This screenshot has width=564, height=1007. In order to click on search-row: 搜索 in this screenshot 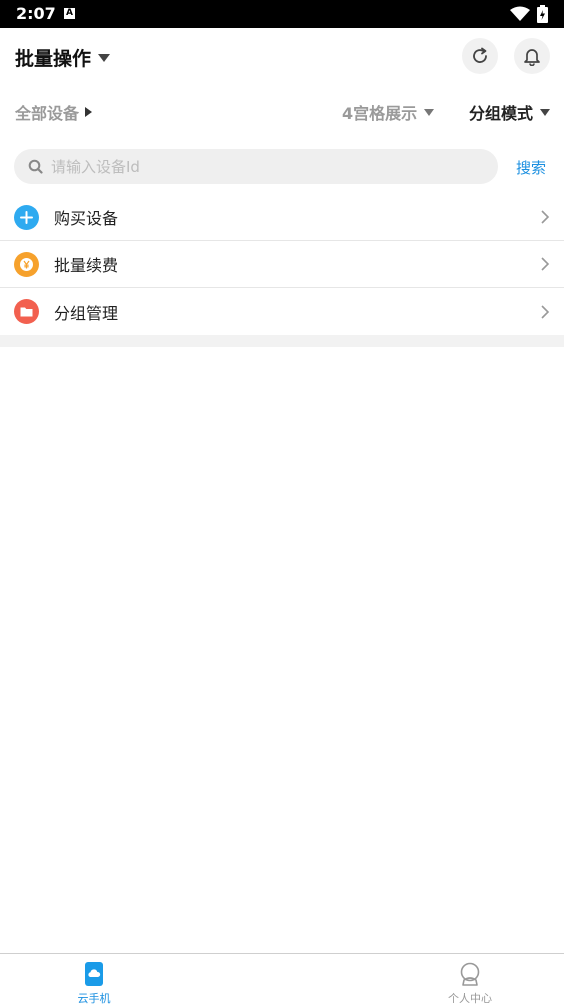, I will do `click(282, 167)`.